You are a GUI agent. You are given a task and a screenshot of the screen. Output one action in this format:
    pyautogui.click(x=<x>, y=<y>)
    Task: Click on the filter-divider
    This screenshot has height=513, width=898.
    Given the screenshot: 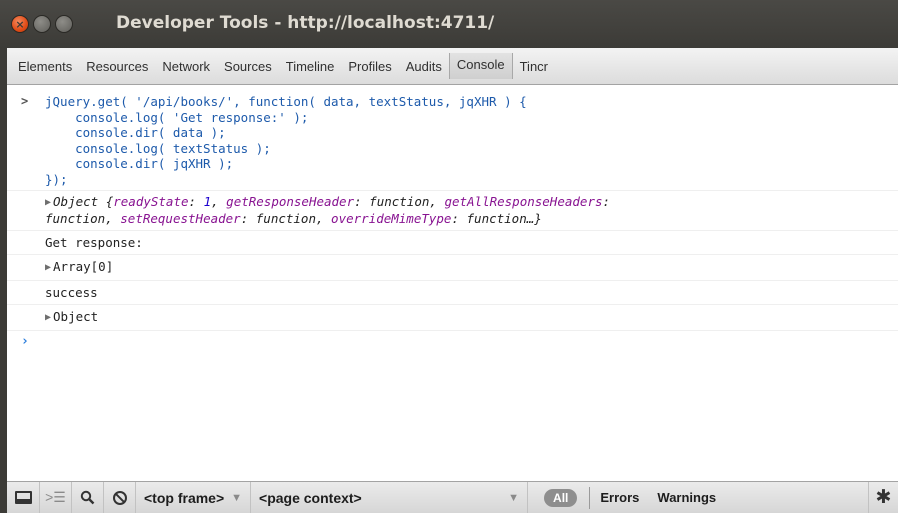 What is the action you would take?
    pyautogui.click(x=590, y=497)
    